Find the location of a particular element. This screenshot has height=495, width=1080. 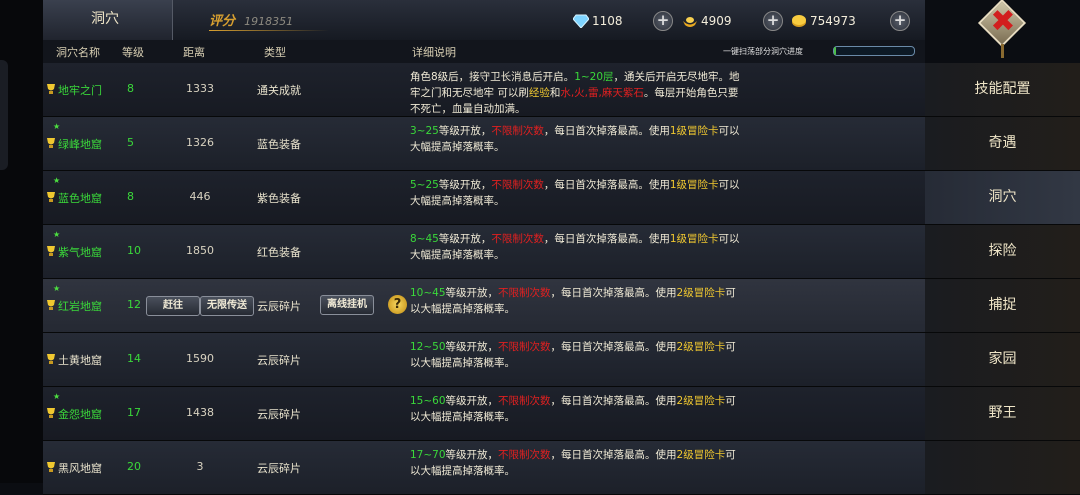

score-underline is located at coordinates (269, 30).